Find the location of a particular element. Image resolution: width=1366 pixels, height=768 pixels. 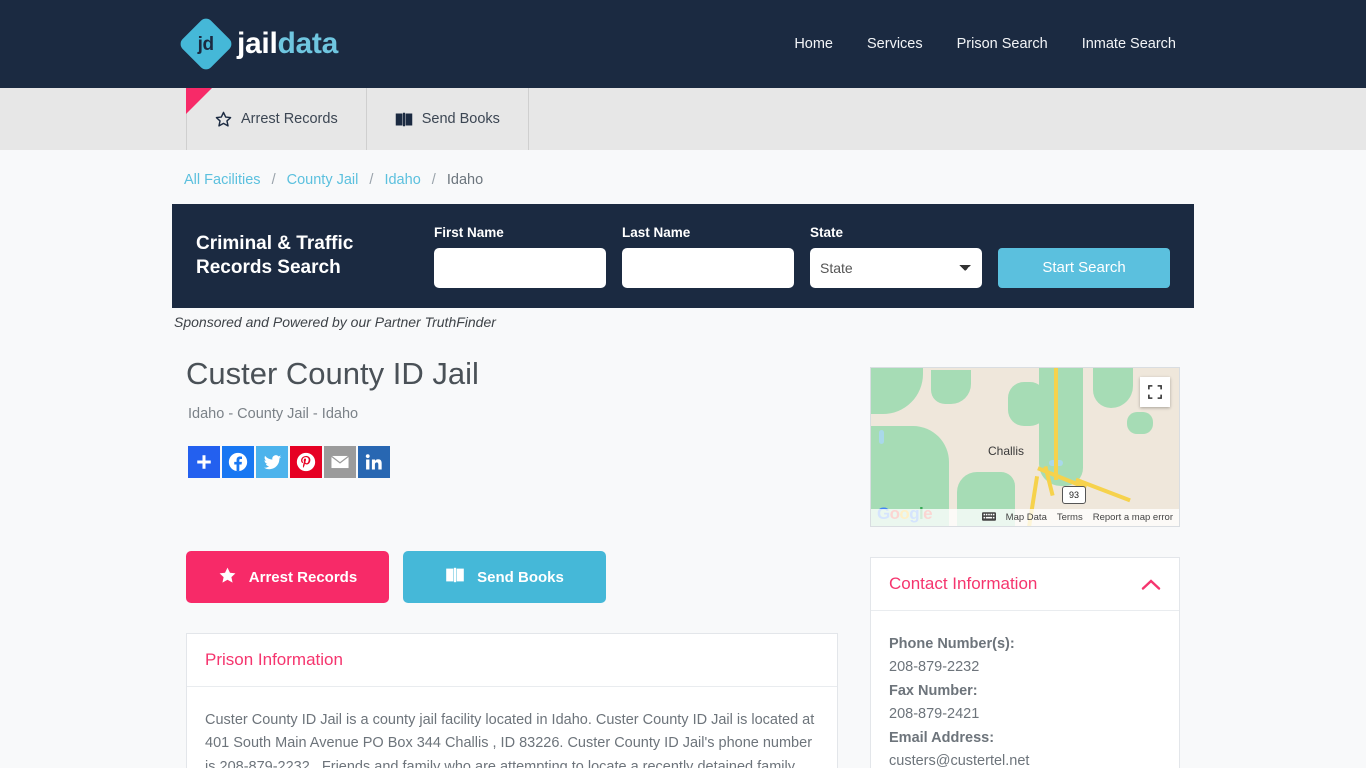

map-data-link: Map Data is located at coordinates (1026, 517).